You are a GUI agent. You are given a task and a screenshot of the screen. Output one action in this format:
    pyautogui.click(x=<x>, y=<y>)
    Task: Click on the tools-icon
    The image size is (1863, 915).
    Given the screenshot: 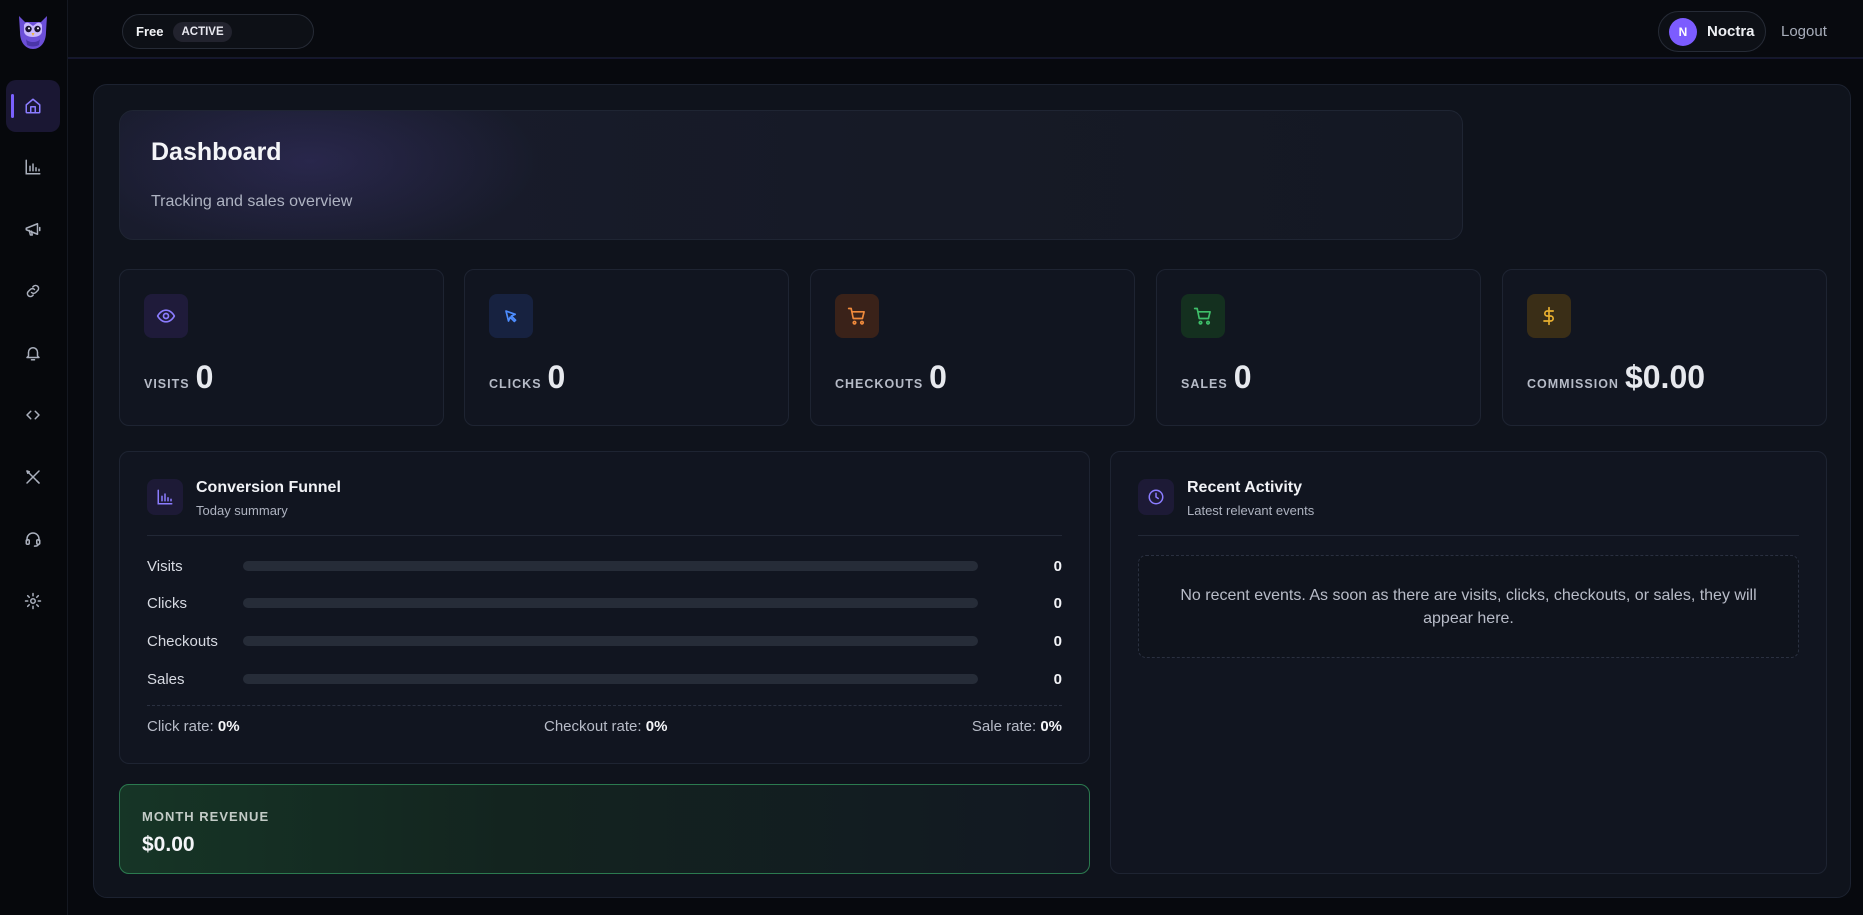 What is the action you would take?
    pyautogui.click(x=33, y=477)
    